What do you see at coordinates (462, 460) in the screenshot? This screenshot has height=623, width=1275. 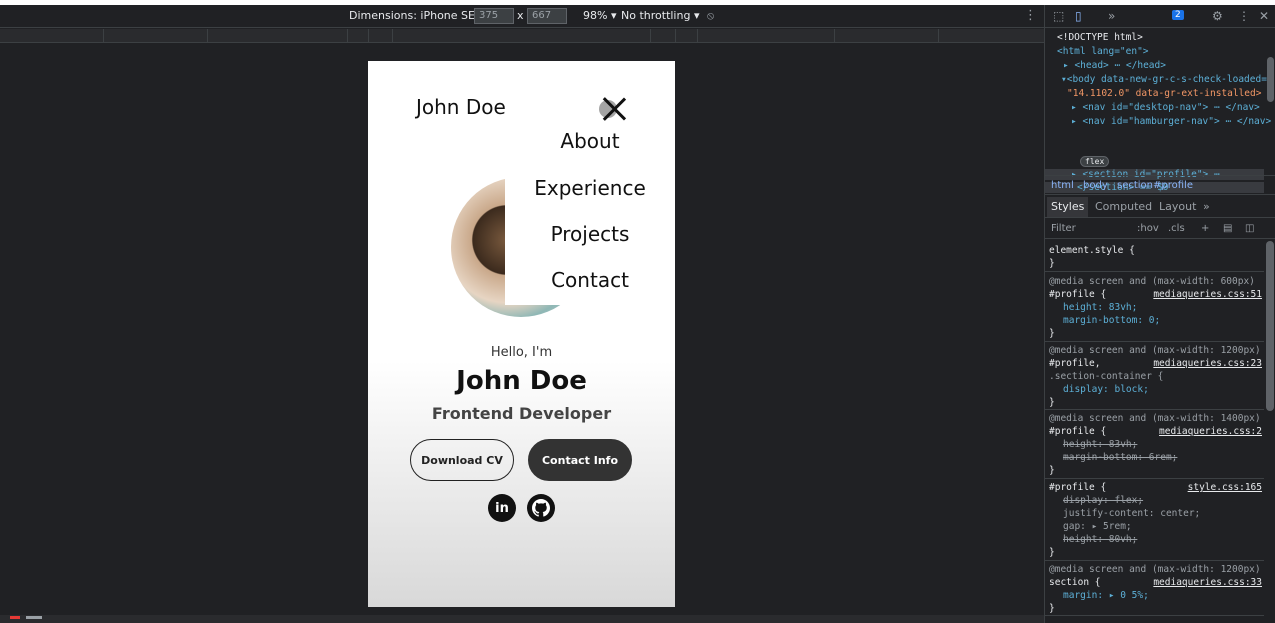 I see `download-cv-button: Download CV` at bounding box center [462, 460].